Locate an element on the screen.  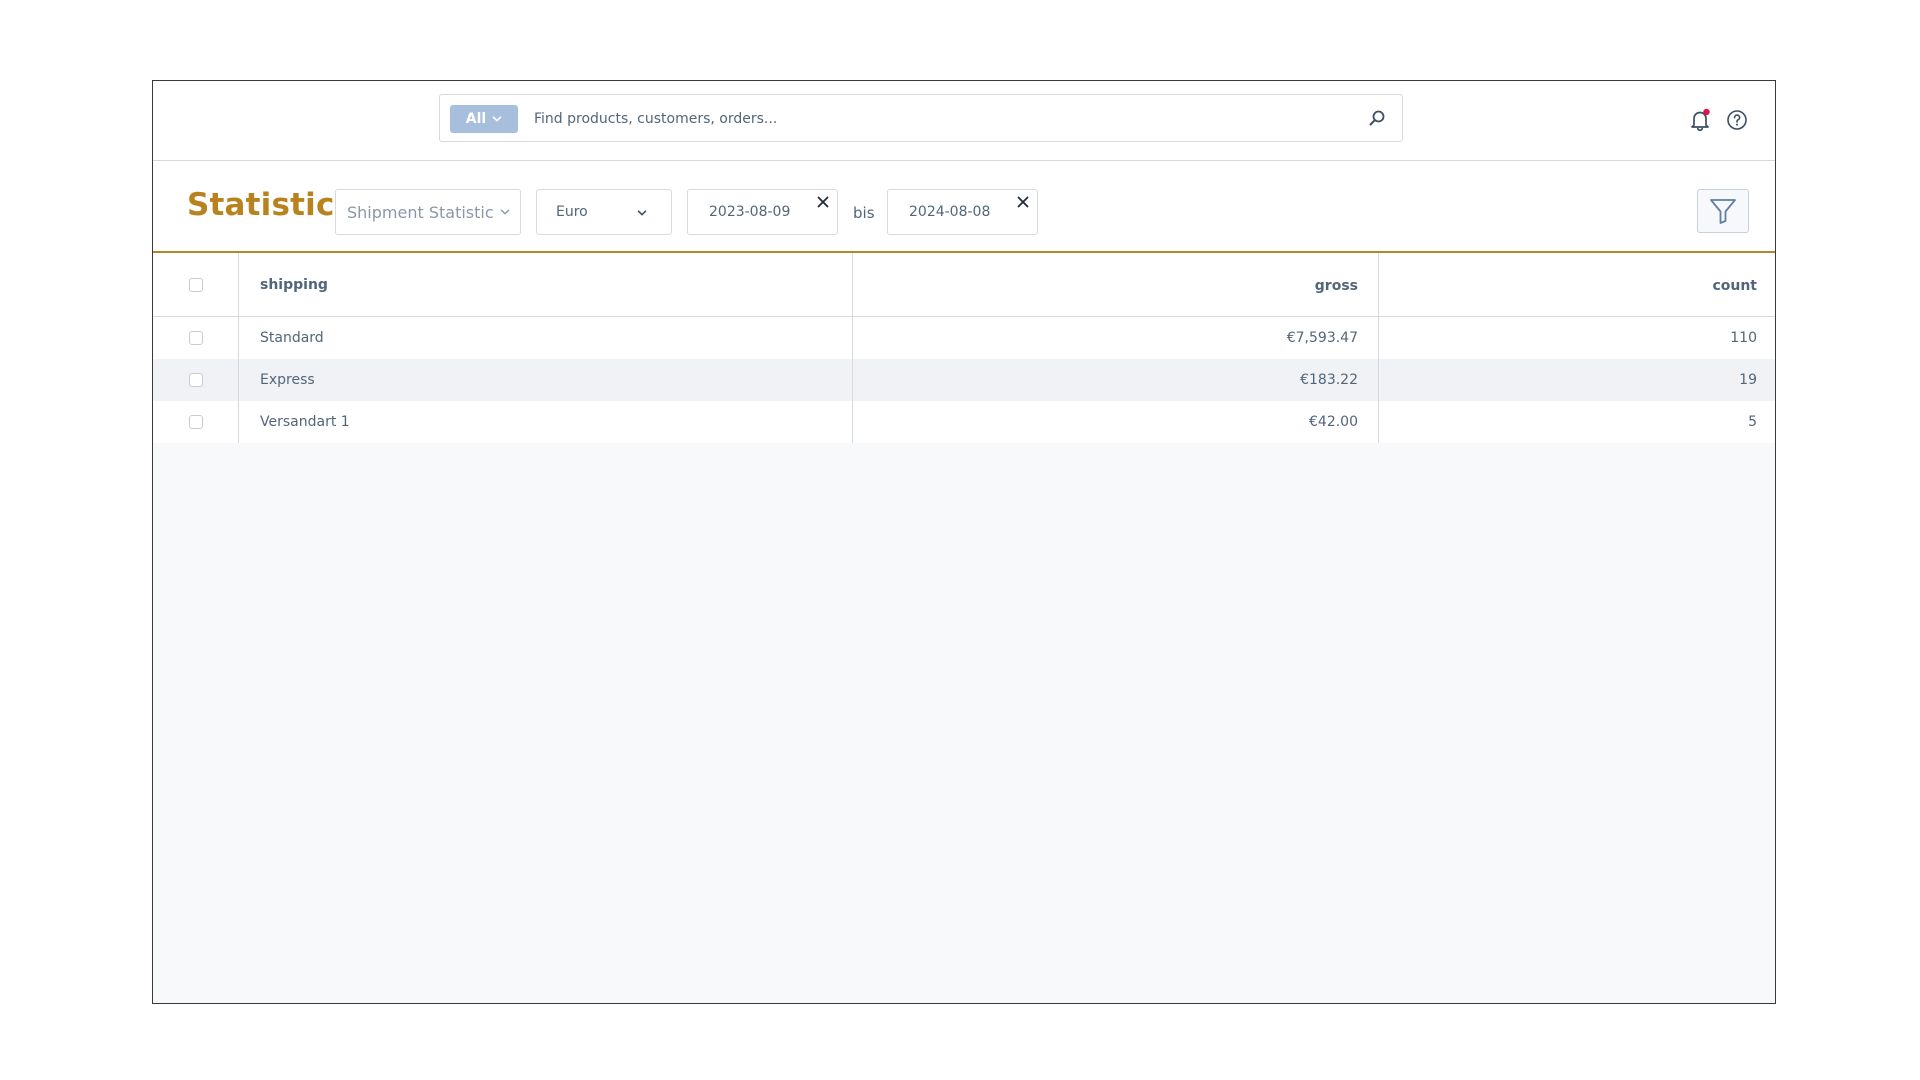
filter-button is located at coordinates (1723, 211).